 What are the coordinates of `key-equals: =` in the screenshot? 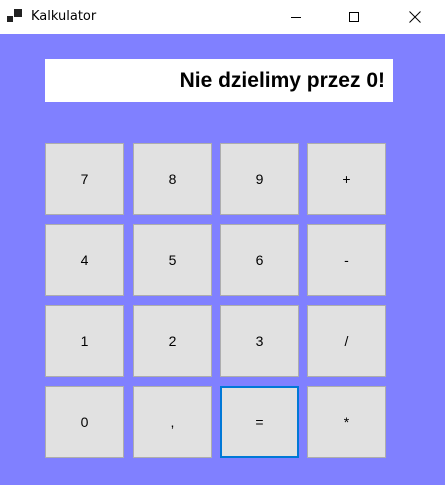 It's located at (259, 422).